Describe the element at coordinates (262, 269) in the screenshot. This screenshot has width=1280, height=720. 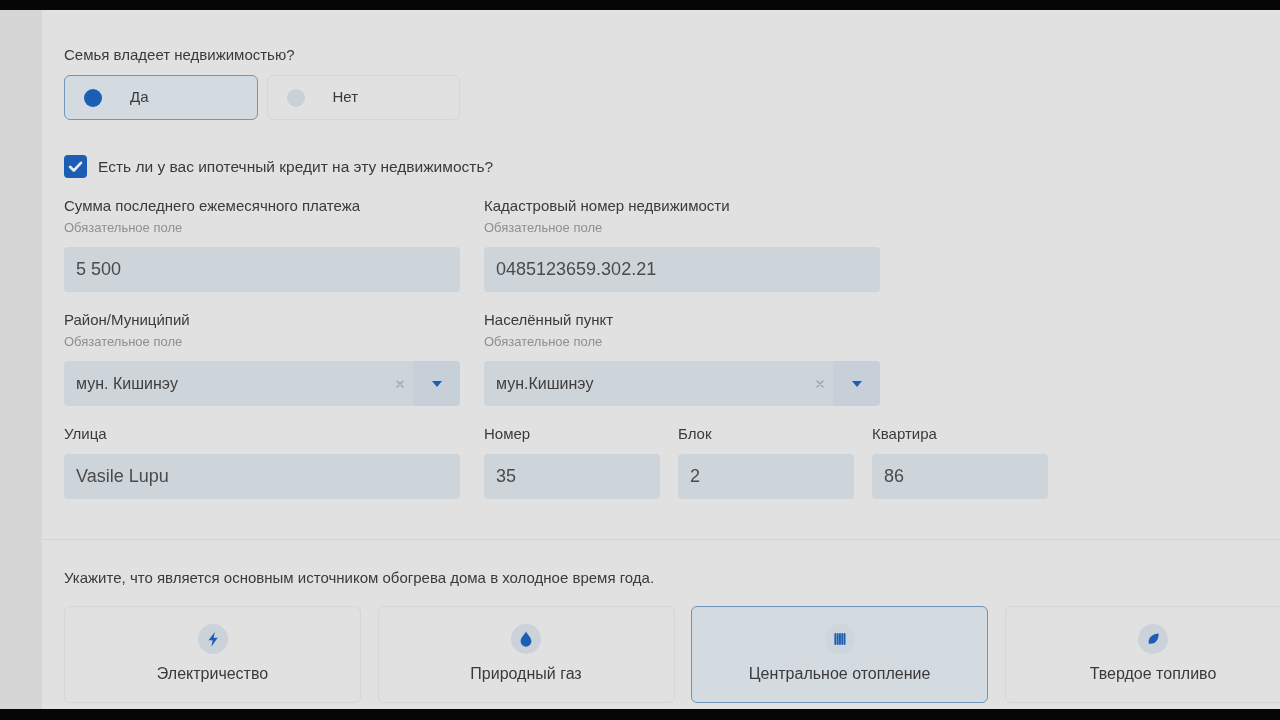
I see `input-field: 5 500` at that location.